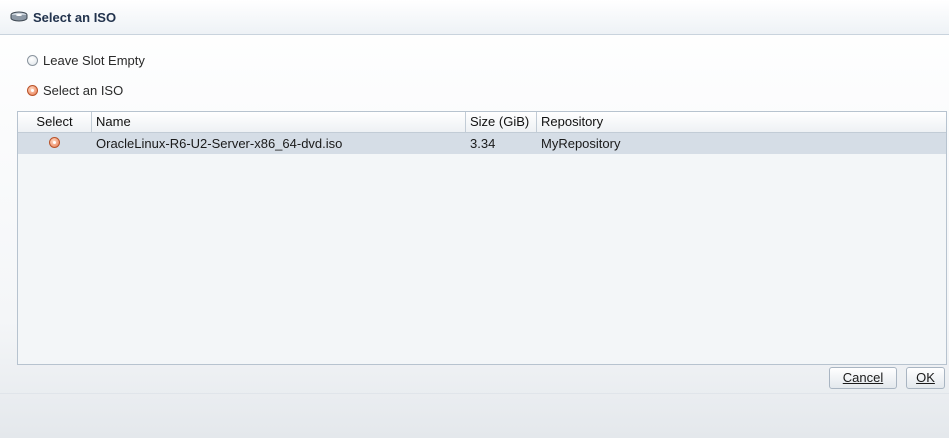  What do you see at coordinates (474, 17) in the screenshot?
I see `dialog-title-bar: Select an ISO` at bounding box center [474, 17].